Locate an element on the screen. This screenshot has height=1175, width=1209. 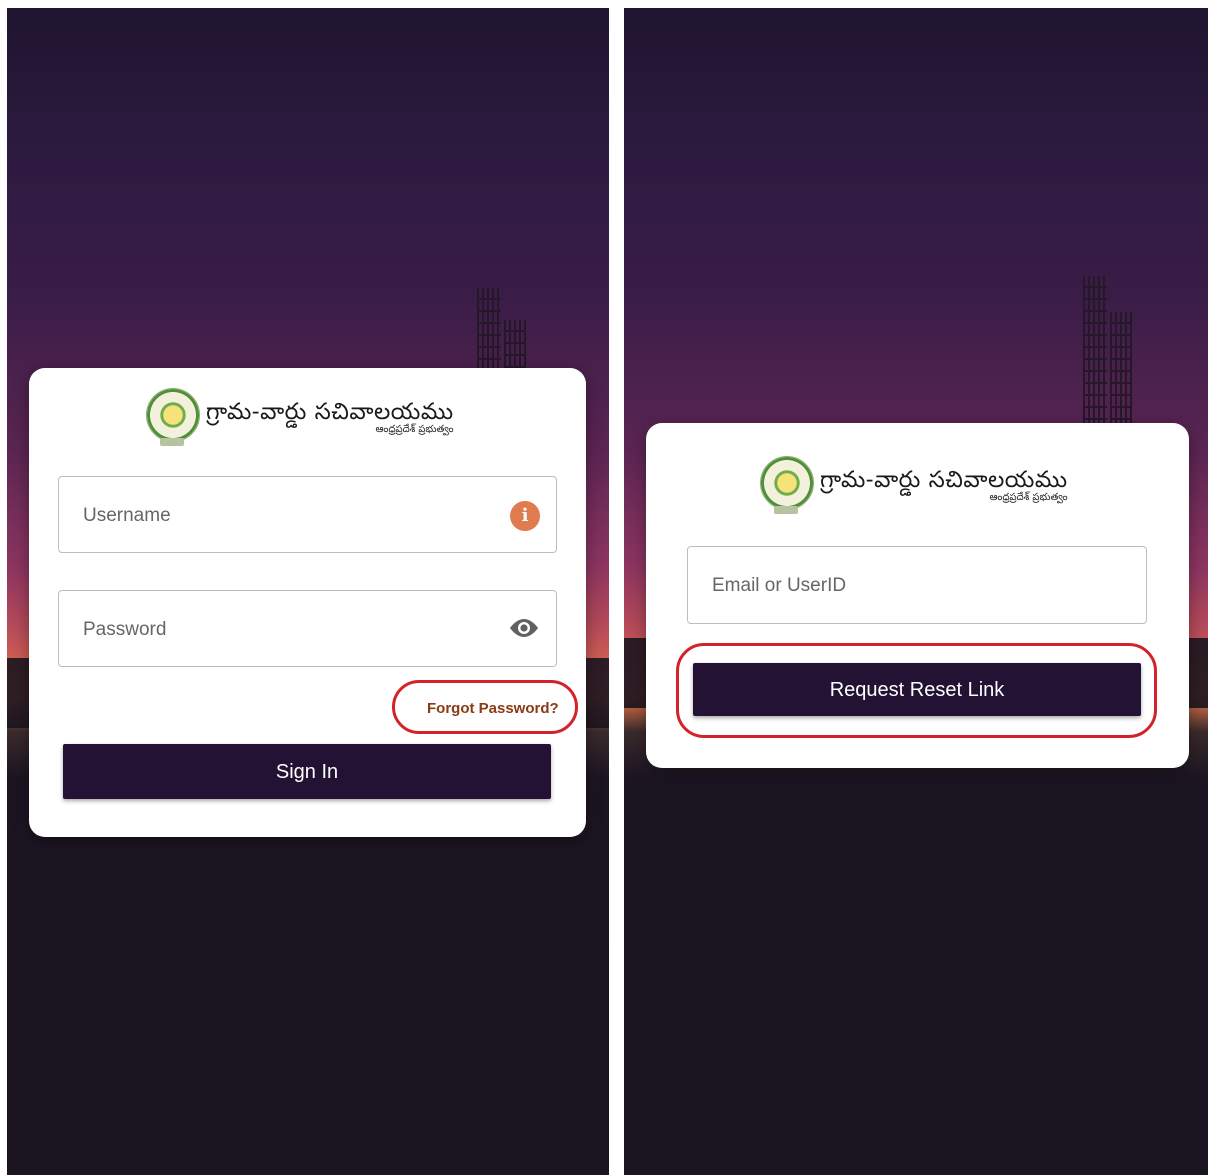
info-icon: i is located at coordinates (525, 516).